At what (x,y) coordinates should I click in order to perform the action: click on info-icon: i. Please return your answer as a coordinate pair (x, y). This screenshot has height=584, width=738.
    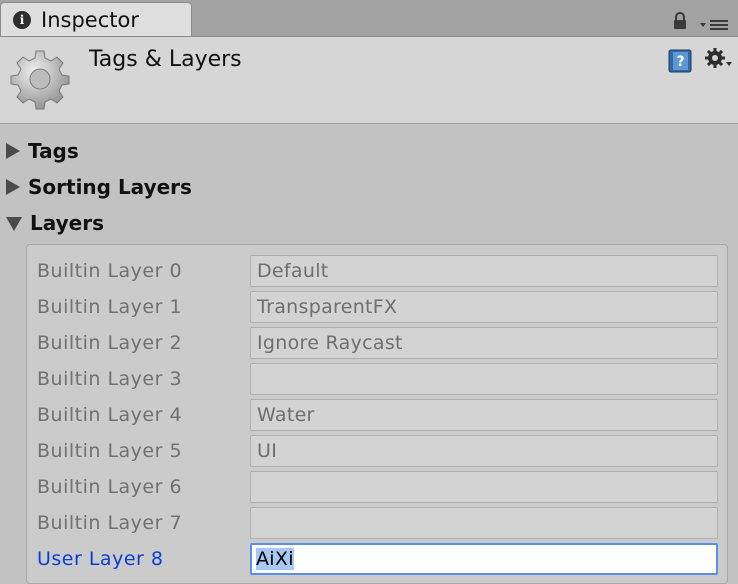
    Looking at the image, I should click on (22, 20).